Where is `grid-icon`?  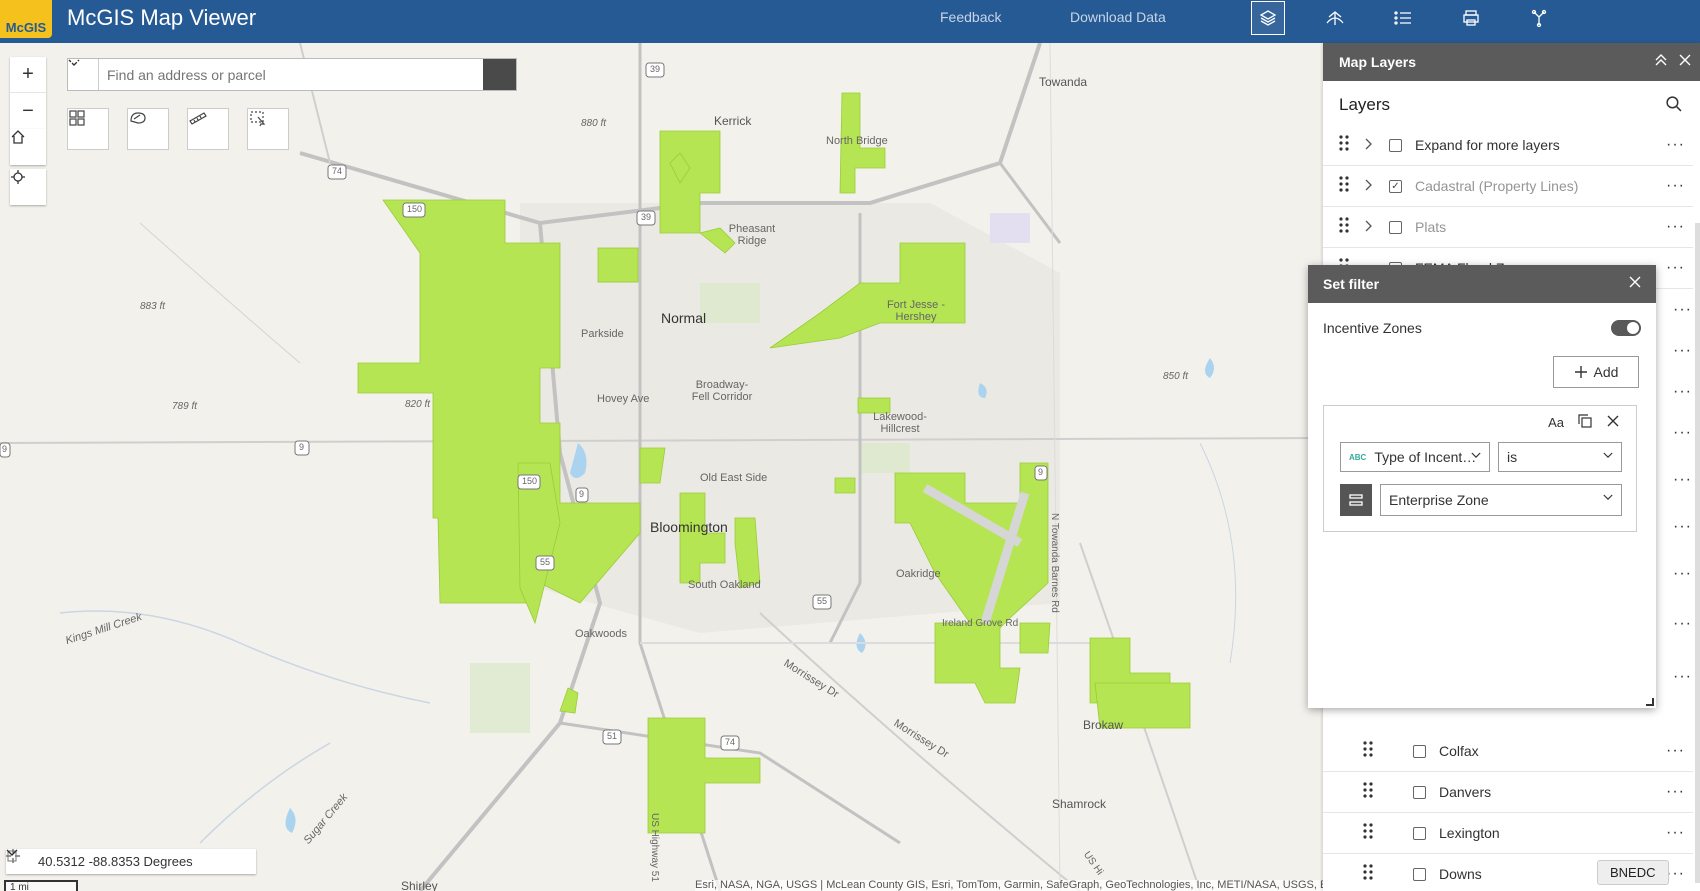
grid-icon is located at coordinates (77, 118).